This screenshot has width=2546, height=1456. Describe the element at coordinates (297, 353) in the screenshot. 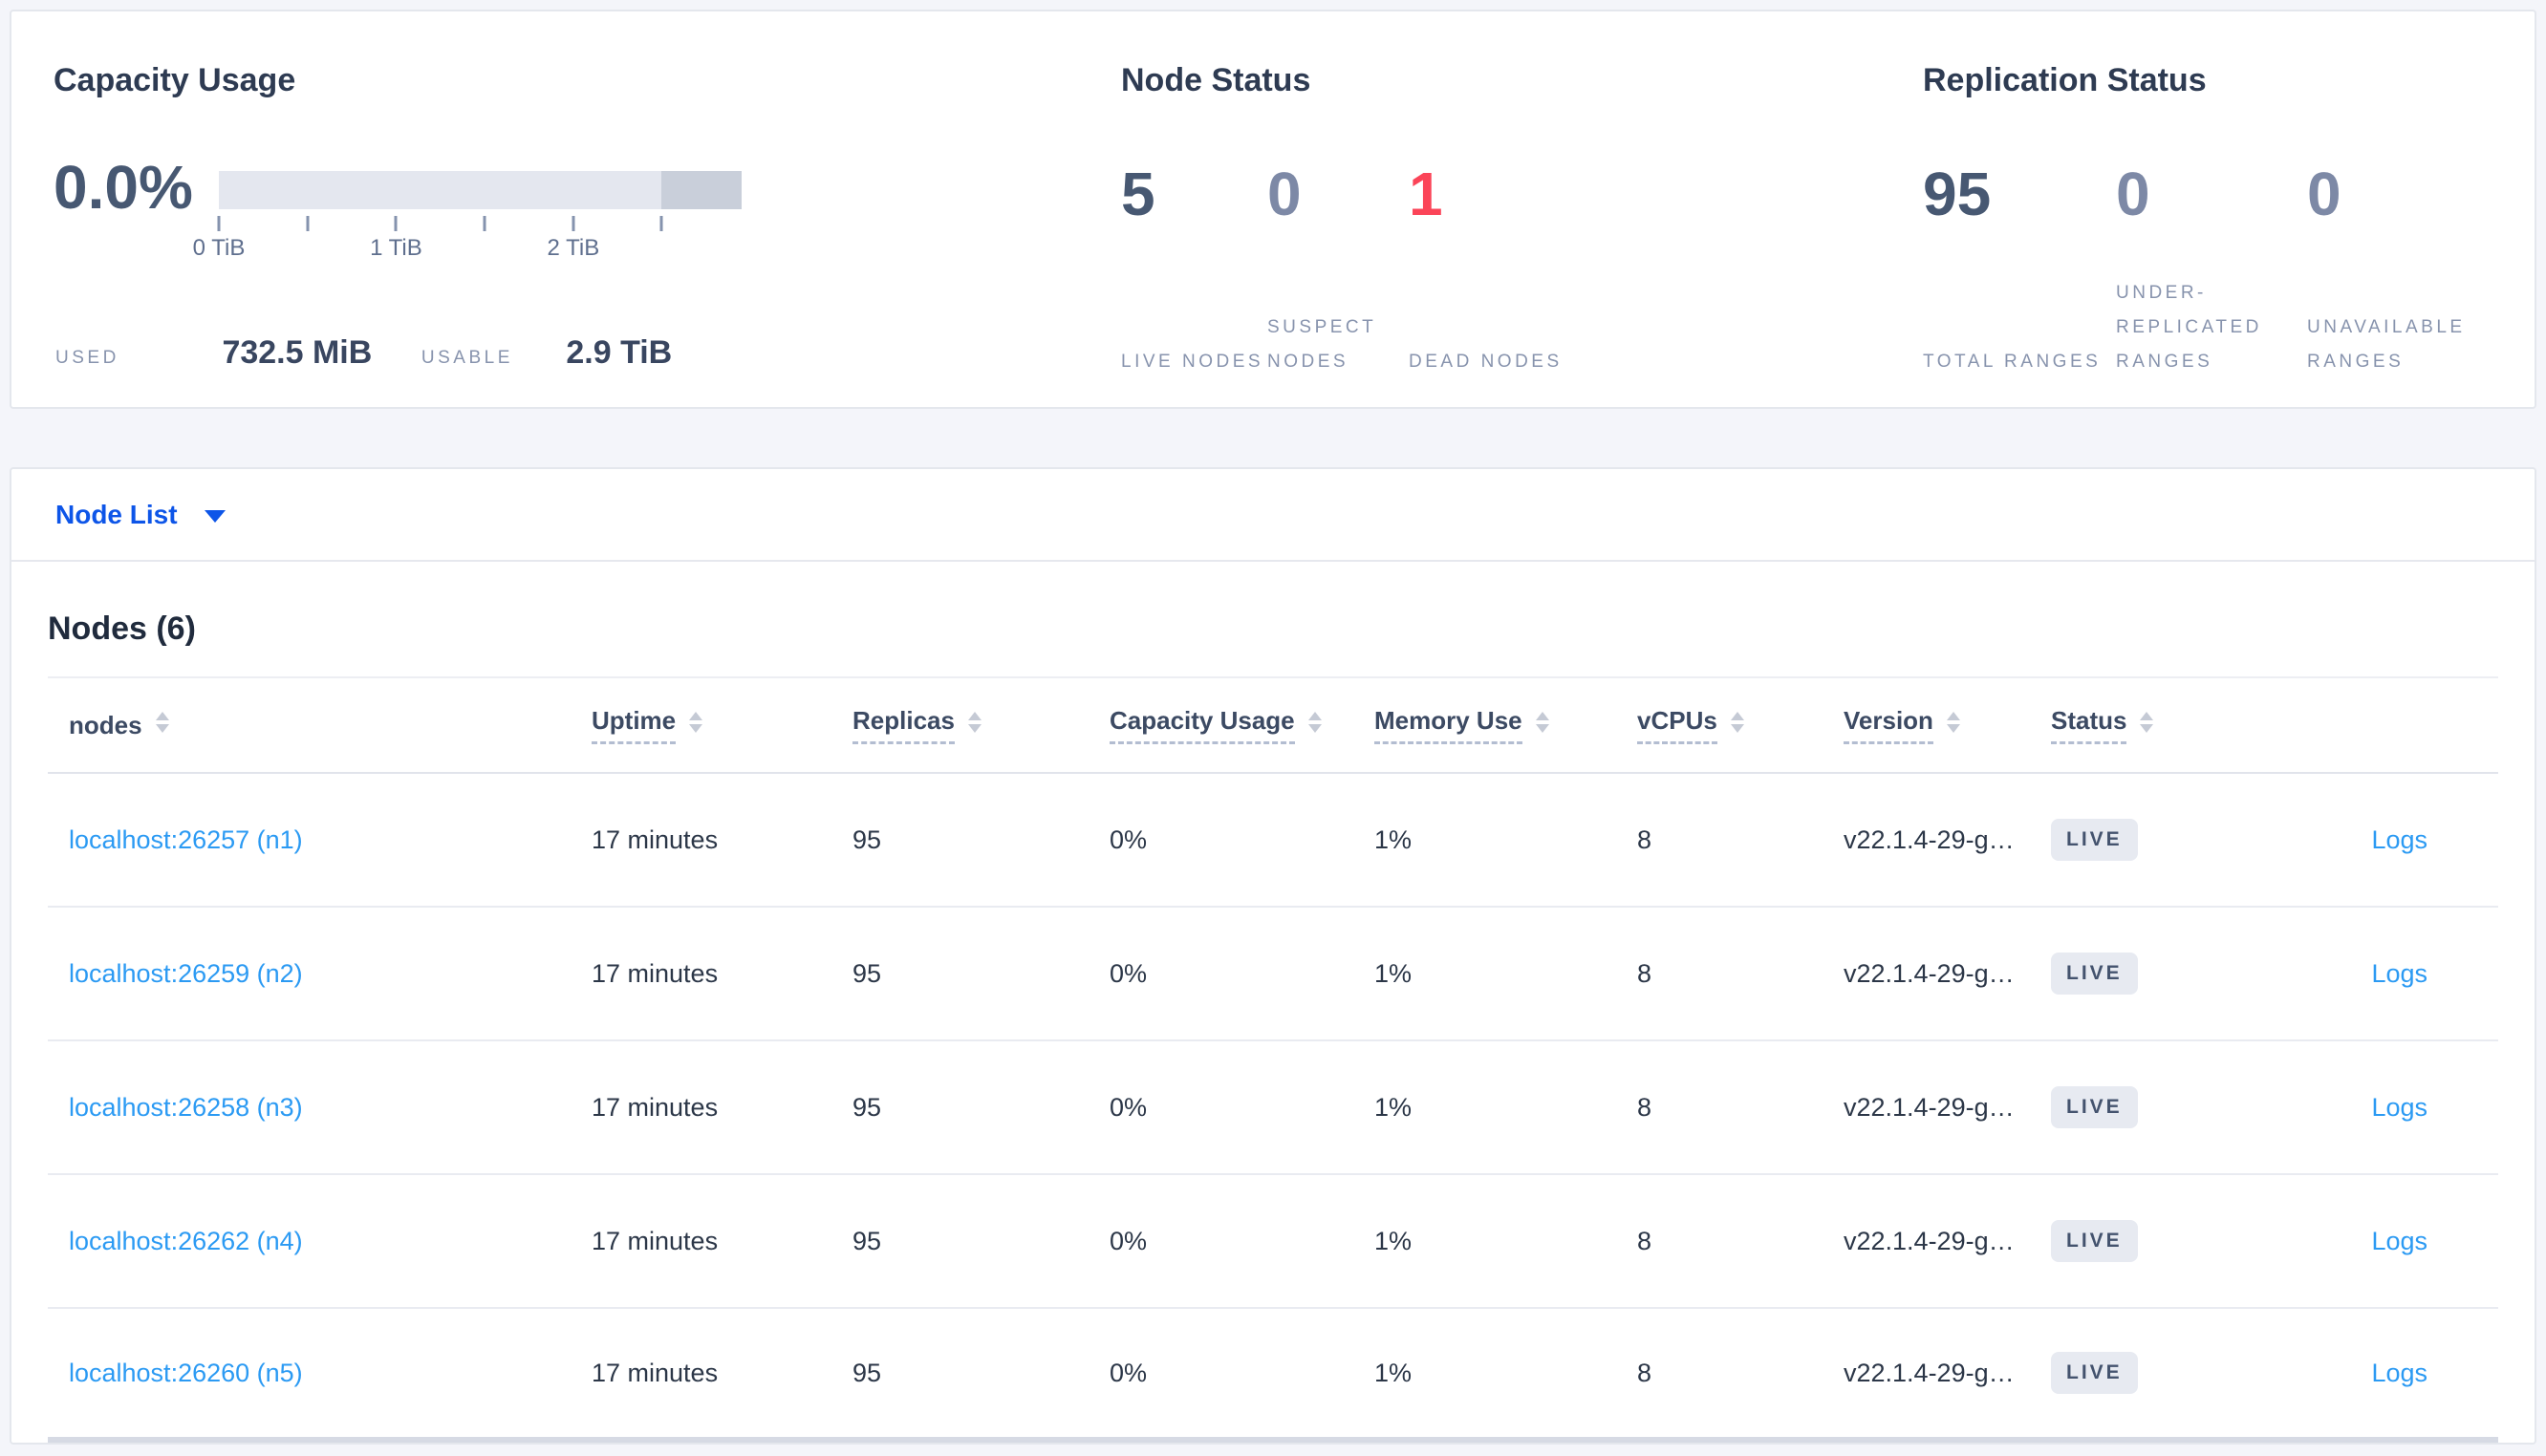

I see `used-value: 732.5 MiB` at that location.